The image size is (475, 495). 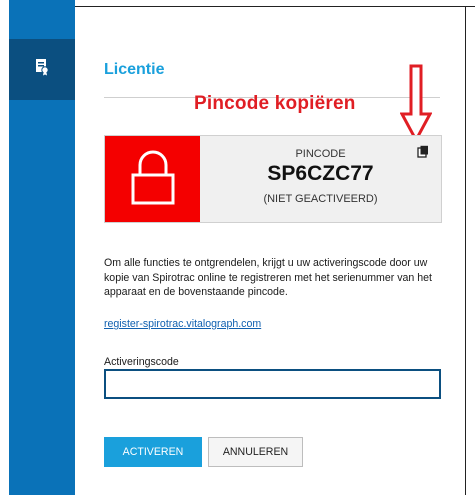 What do you see at coordinates (153, 452) in the screenshot?
I see `activate-button: ACTIVEREN` at bounding box center [153, 452].